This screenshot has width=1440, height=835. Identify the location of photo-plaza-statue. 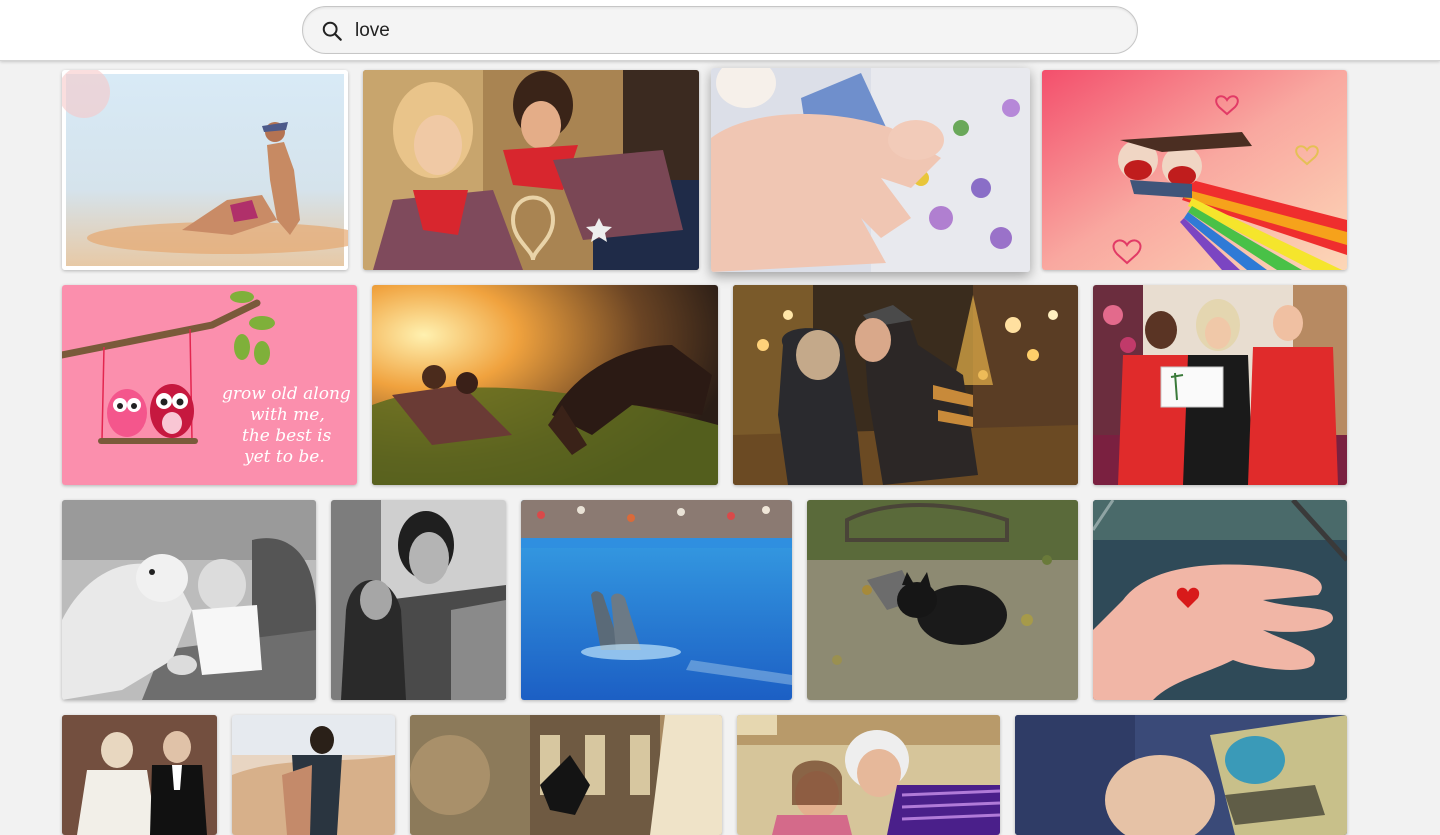
(566, 775).